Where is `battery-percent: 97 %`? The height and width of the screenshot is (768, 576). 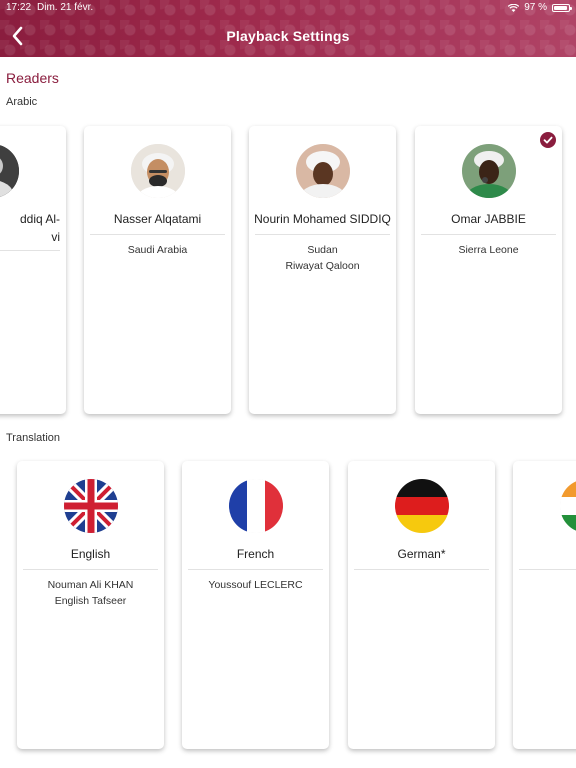 battery-percent: 97 % is located at coordinates (535, 7).